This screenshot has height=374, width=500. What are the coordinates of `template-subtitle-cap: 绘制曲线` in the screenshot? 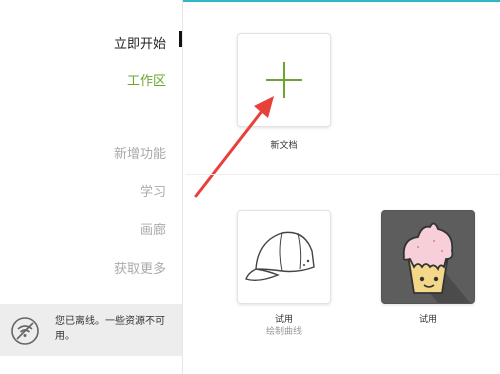 It's located at (283, 332).